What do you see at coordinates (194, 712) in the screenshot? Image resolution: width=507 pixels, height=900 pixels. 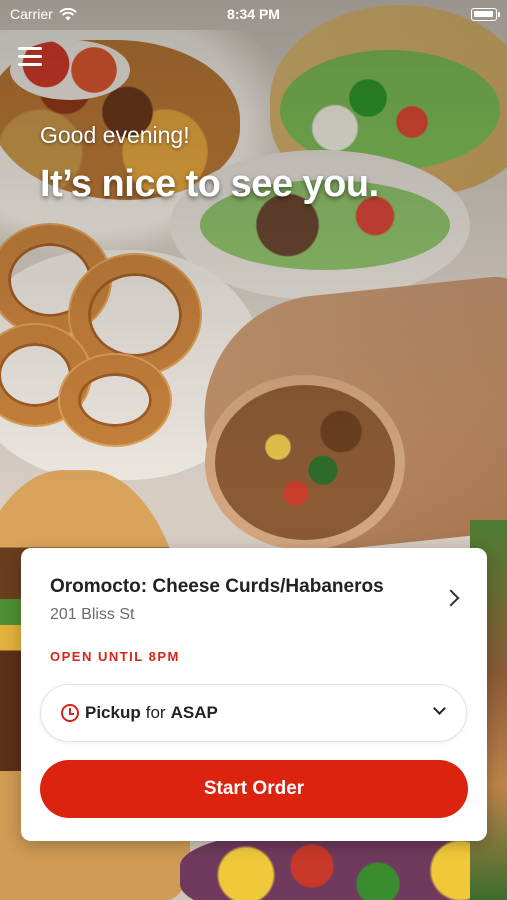 I see `order-time: ASAP` at bounding box center [194, 712].